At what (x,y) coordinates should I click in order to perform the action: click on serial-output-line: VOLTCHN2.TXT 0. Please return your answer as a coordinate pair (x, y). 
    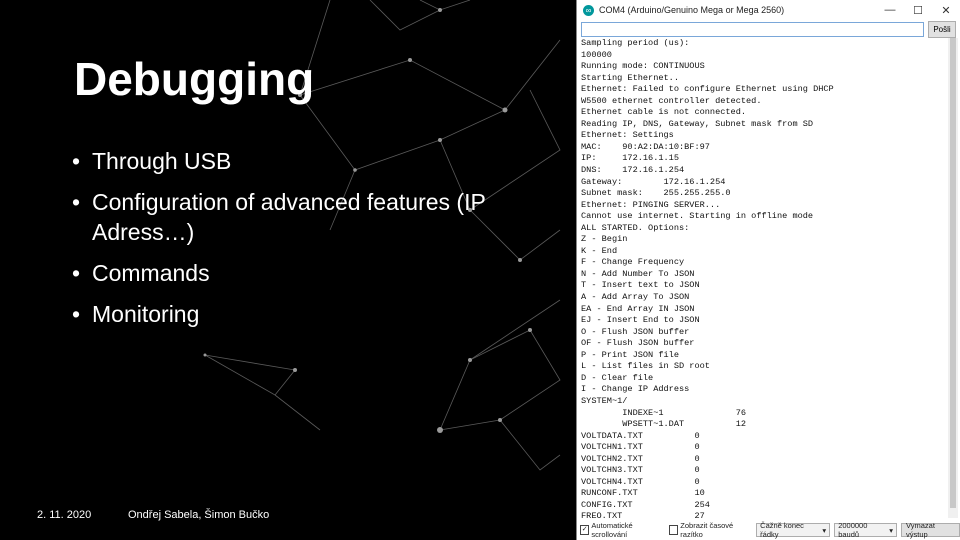
    Looking at the image, I should click on (640, 458).